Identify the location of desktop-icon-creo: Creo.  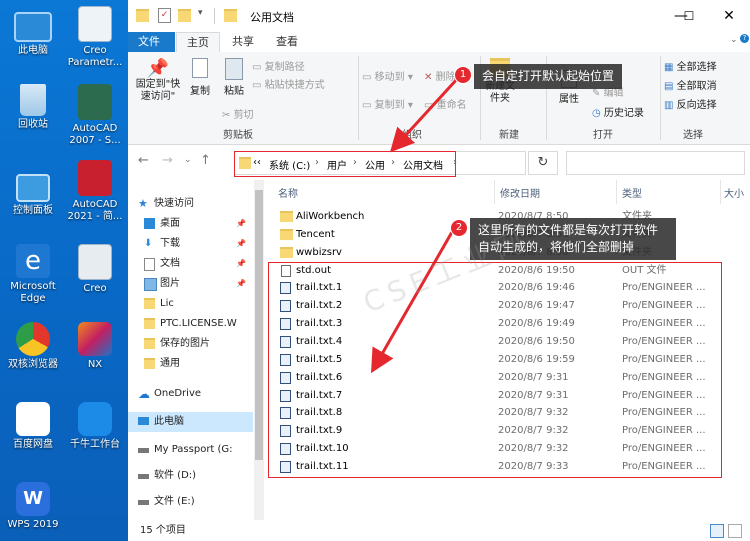
(95, 269).